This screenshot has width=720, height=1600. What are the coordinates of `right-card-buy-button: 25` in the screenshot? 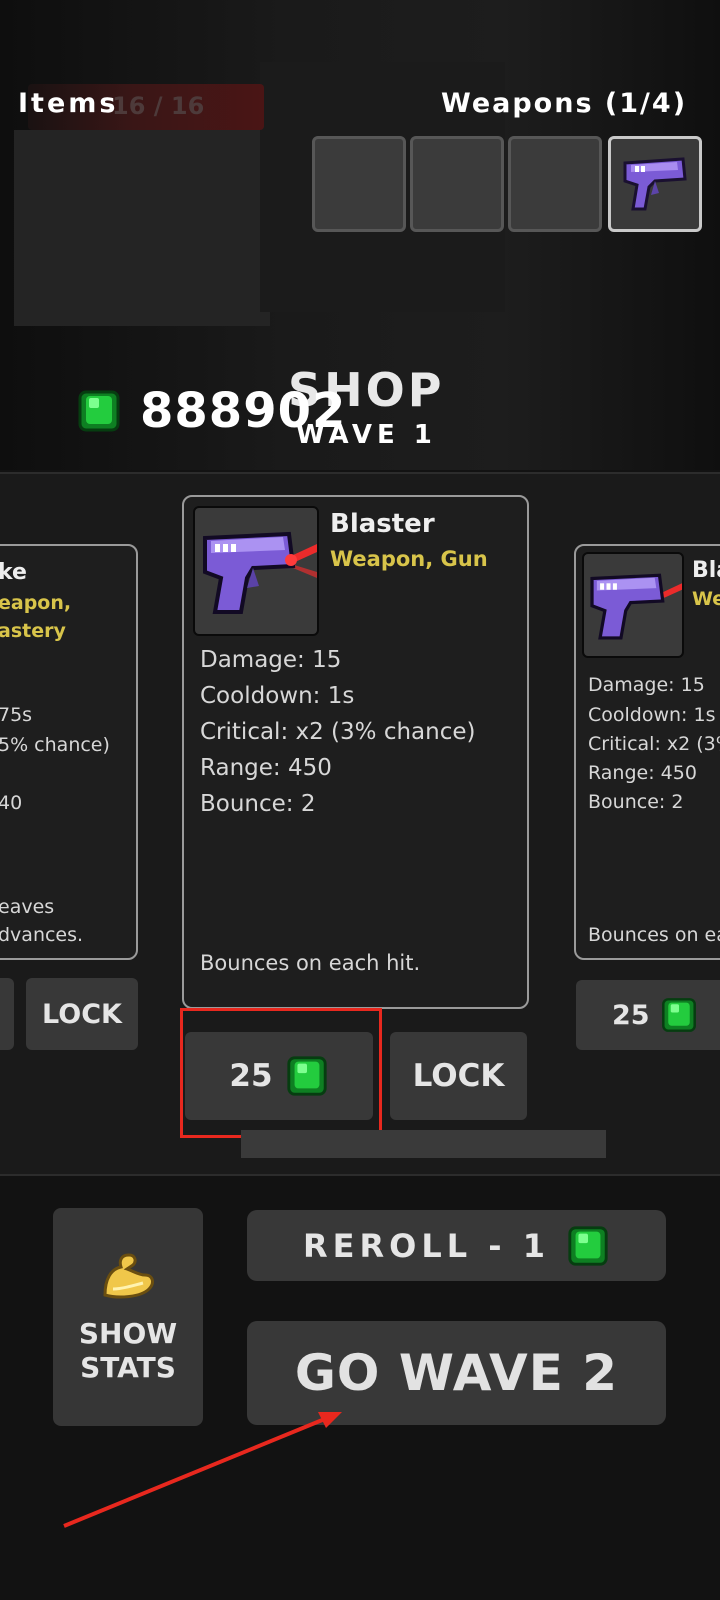 It's located at (648, 1015).